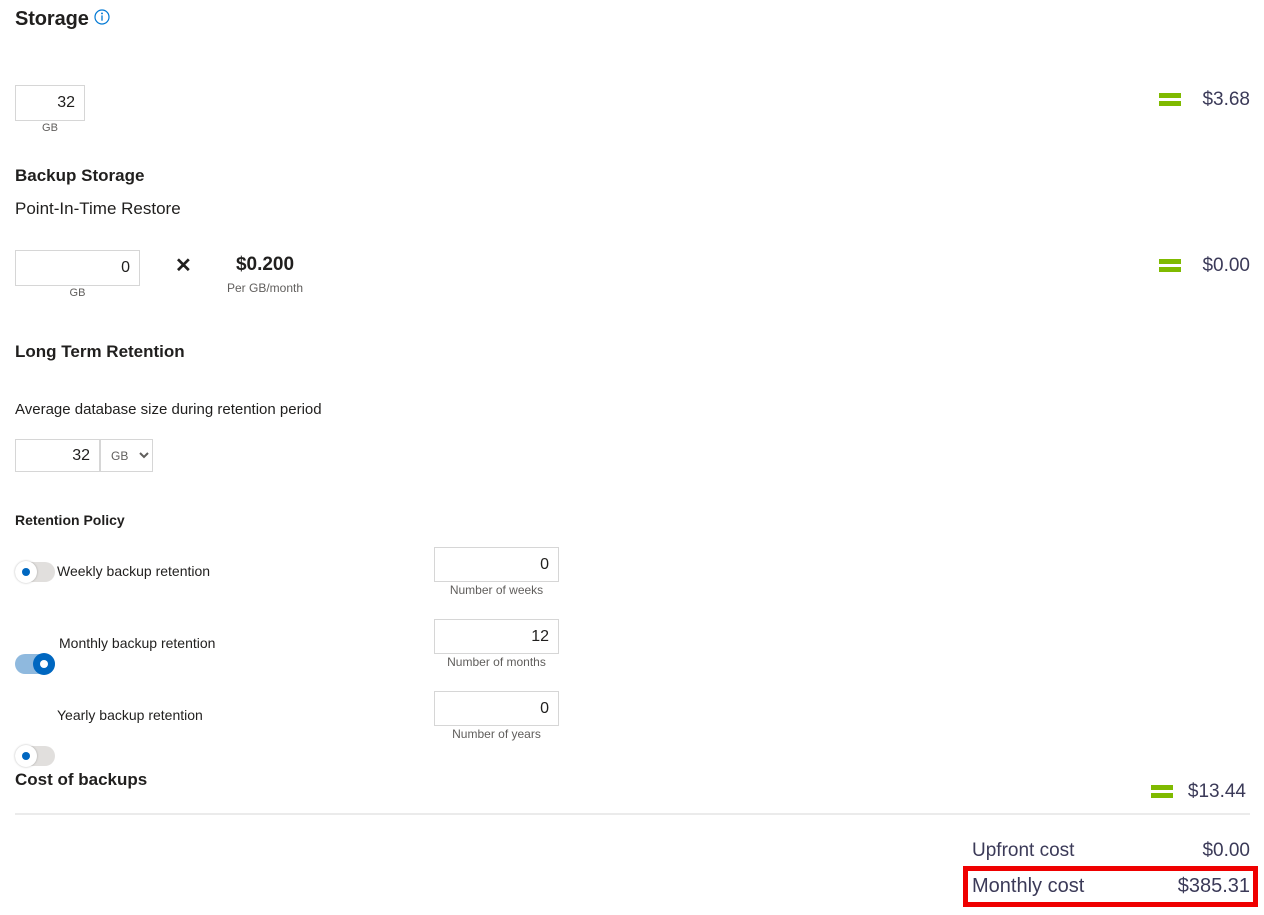 The width and height of the screenshot is (1264, 915). Describe the element at coordinates (265, 264) in the screenshot. I see `pitr-rate: $0.200` at that location.